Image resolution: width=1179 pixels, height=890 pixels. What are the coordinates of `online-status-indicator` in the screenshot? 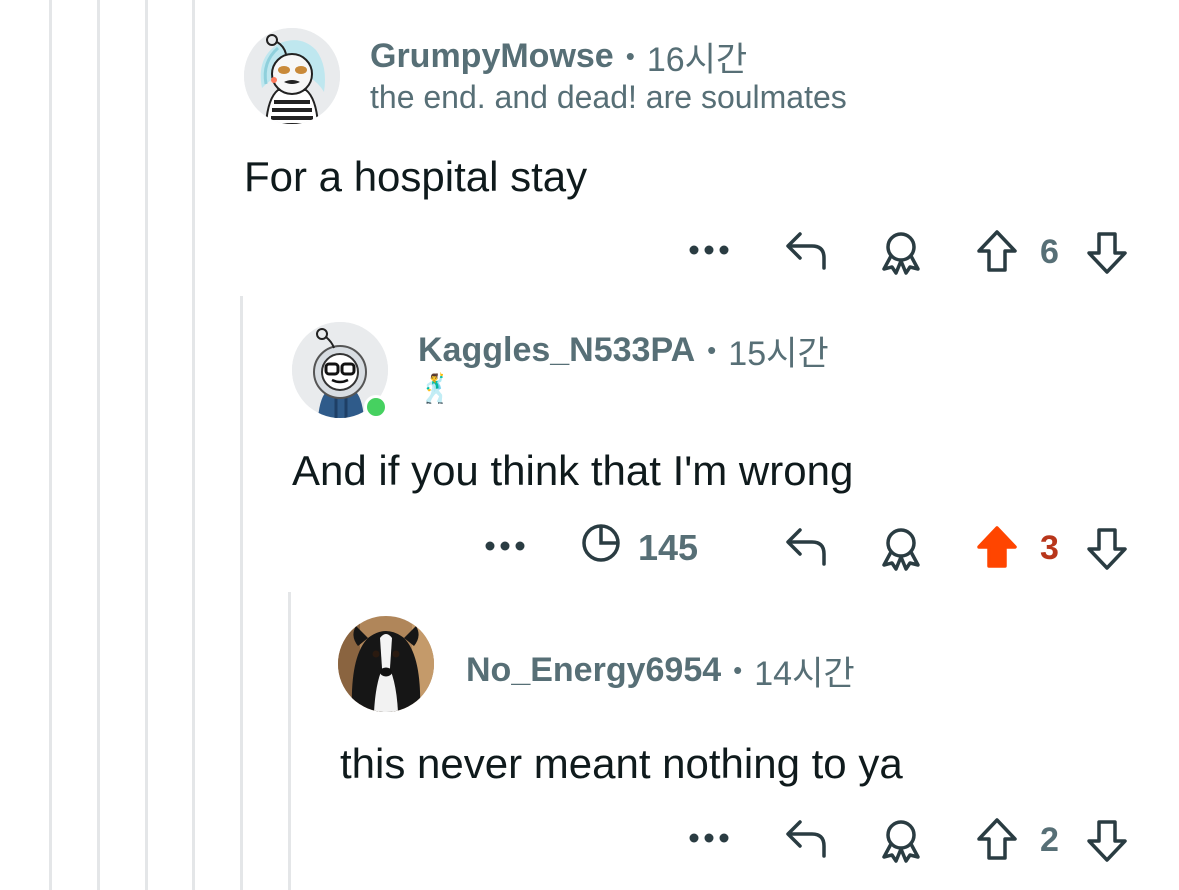 It's located at (376, 407).